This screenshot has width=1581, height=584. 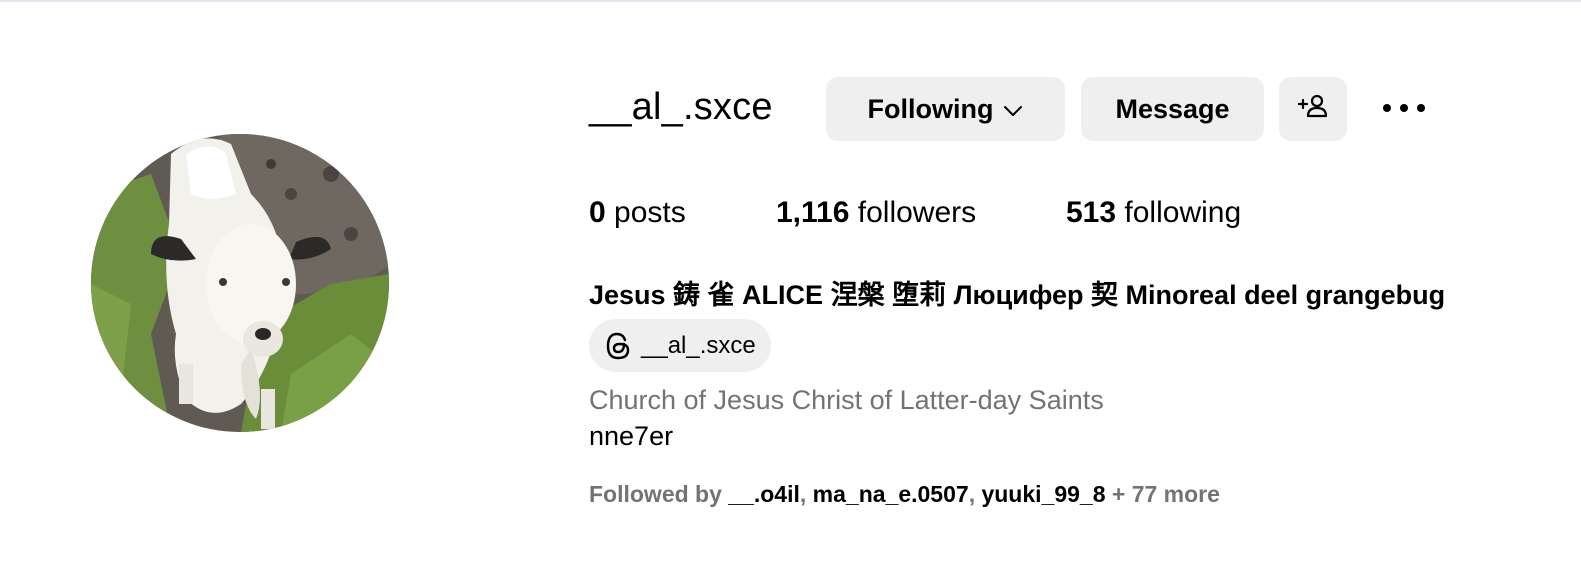 I want to click on more-options-icon, so click(x=1404, y=109).